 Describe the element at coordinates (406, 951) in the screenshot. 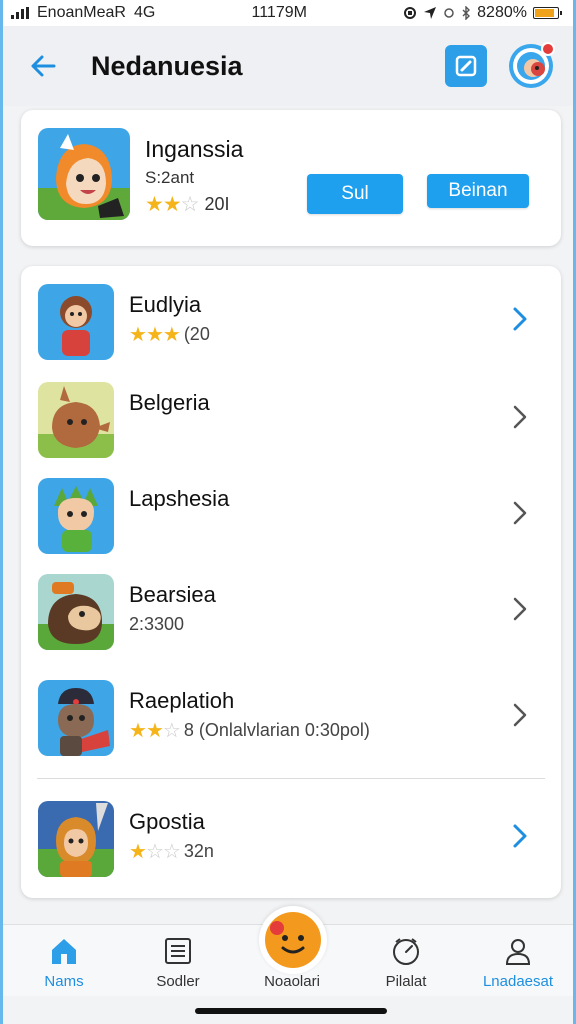

I see `clock-icon` at that location.